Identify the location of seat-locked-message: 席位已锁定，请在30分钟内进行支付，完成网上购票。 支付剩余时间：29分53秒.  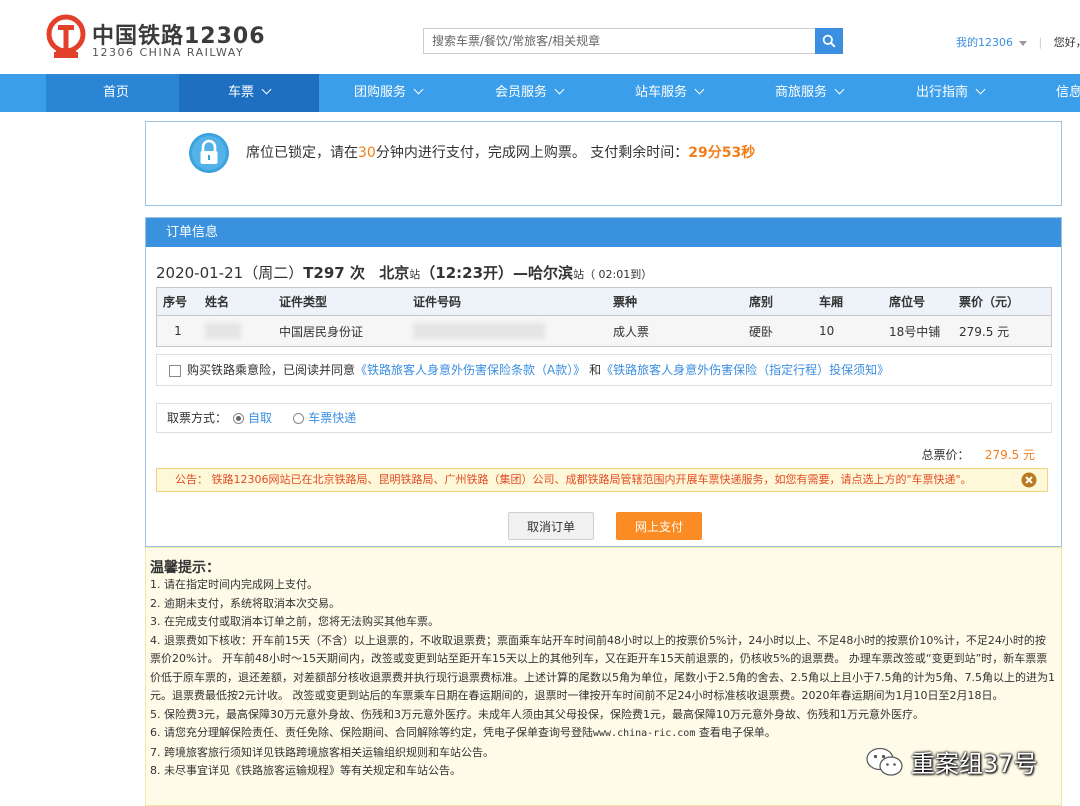
(500, 152).